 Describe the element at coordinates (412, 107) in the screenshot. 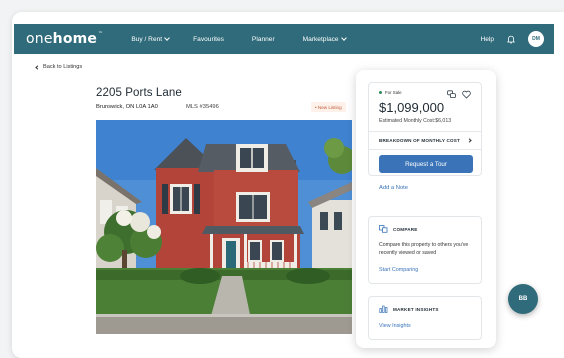

I see `listing-price: $1,099,000` at that location.